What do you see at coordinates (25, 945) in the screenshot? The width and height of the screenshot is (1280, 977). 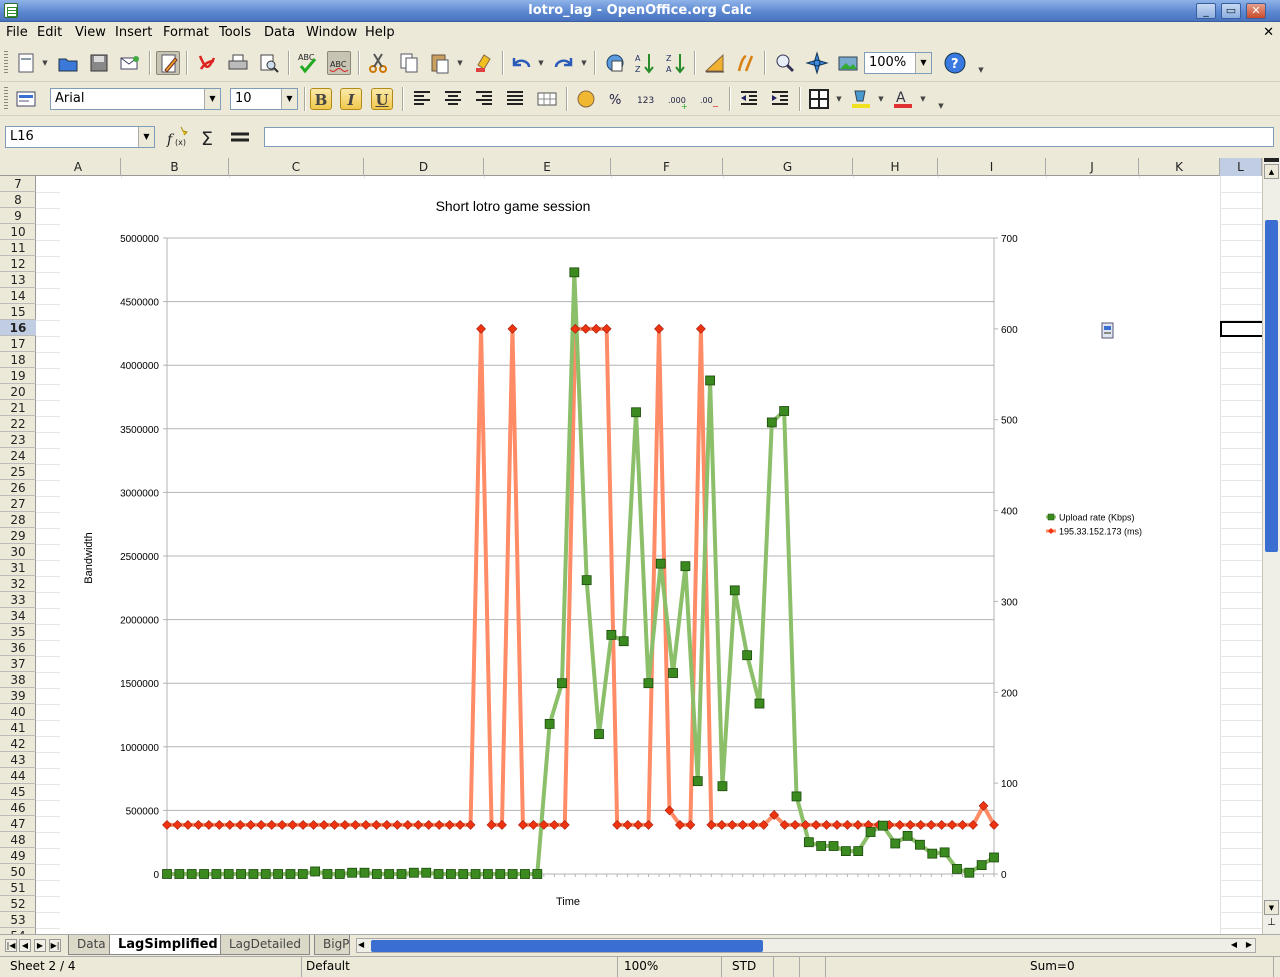 I see `previous-sheet-icon: ◀` at bounding box center [25, 945].